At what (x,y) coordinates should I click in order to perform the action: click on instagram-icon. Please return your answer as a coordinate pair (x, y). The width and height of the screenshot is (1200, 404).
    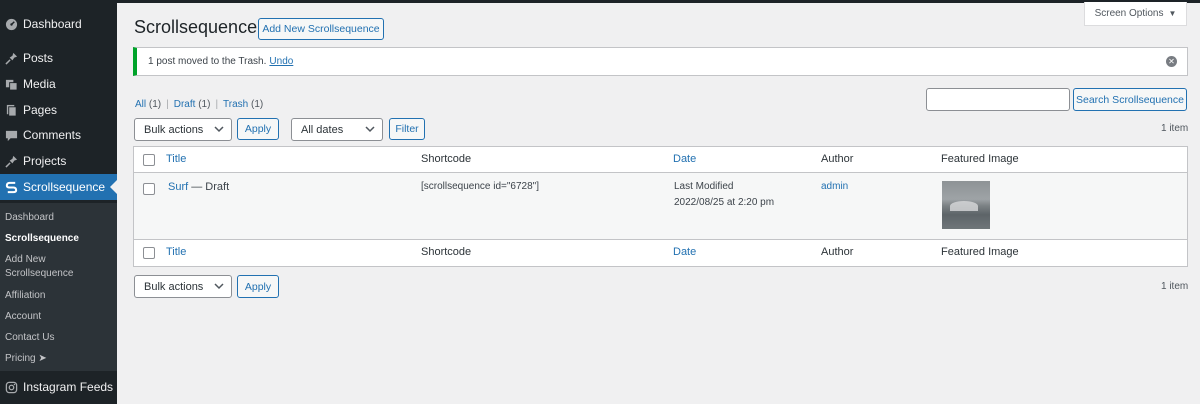
    Looking at the image, I should click on (11, 387).